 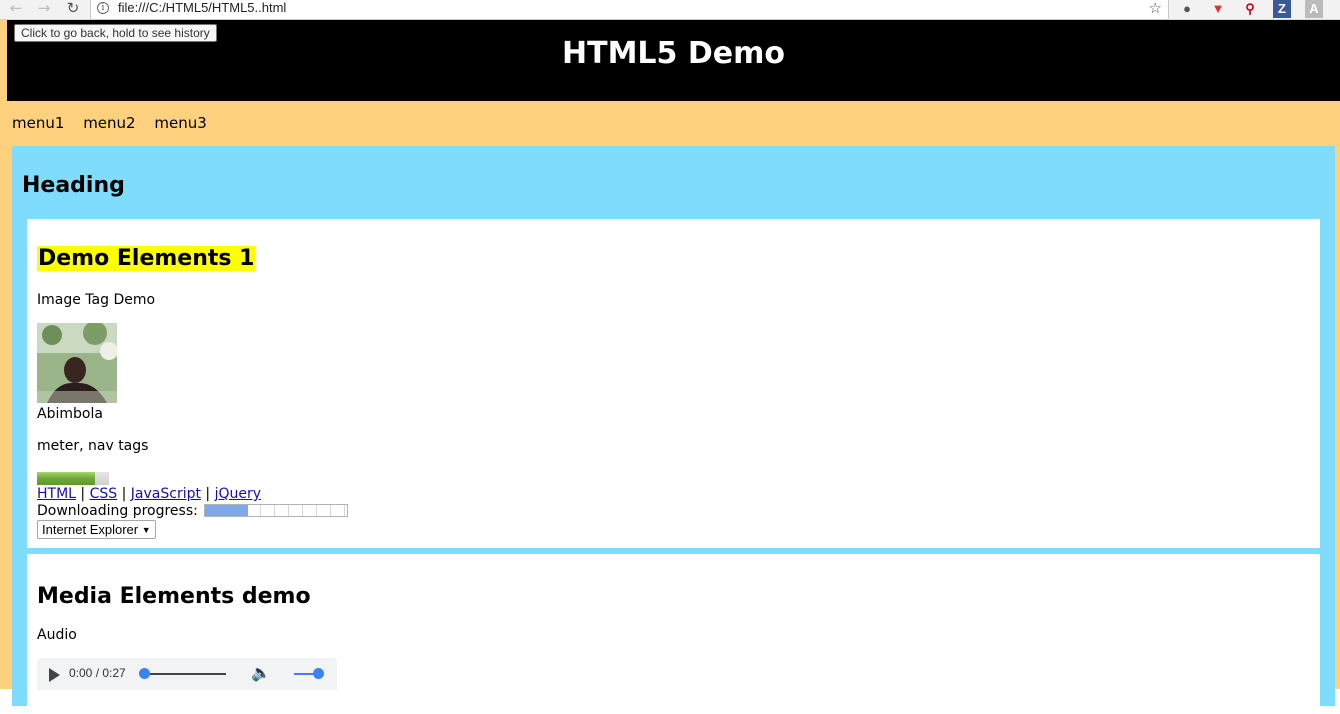 What do you see at coordinates (44, 9) in the screenshot?
I see `forward-arrow-icon: →` at bounding box center [44, 9].